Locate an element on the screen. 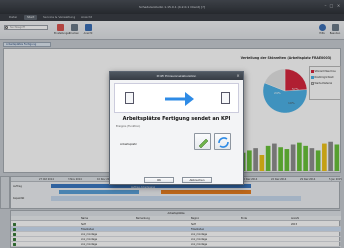  workplace-field-label: Arbeitsplatz is located at coordinates (128, 144).